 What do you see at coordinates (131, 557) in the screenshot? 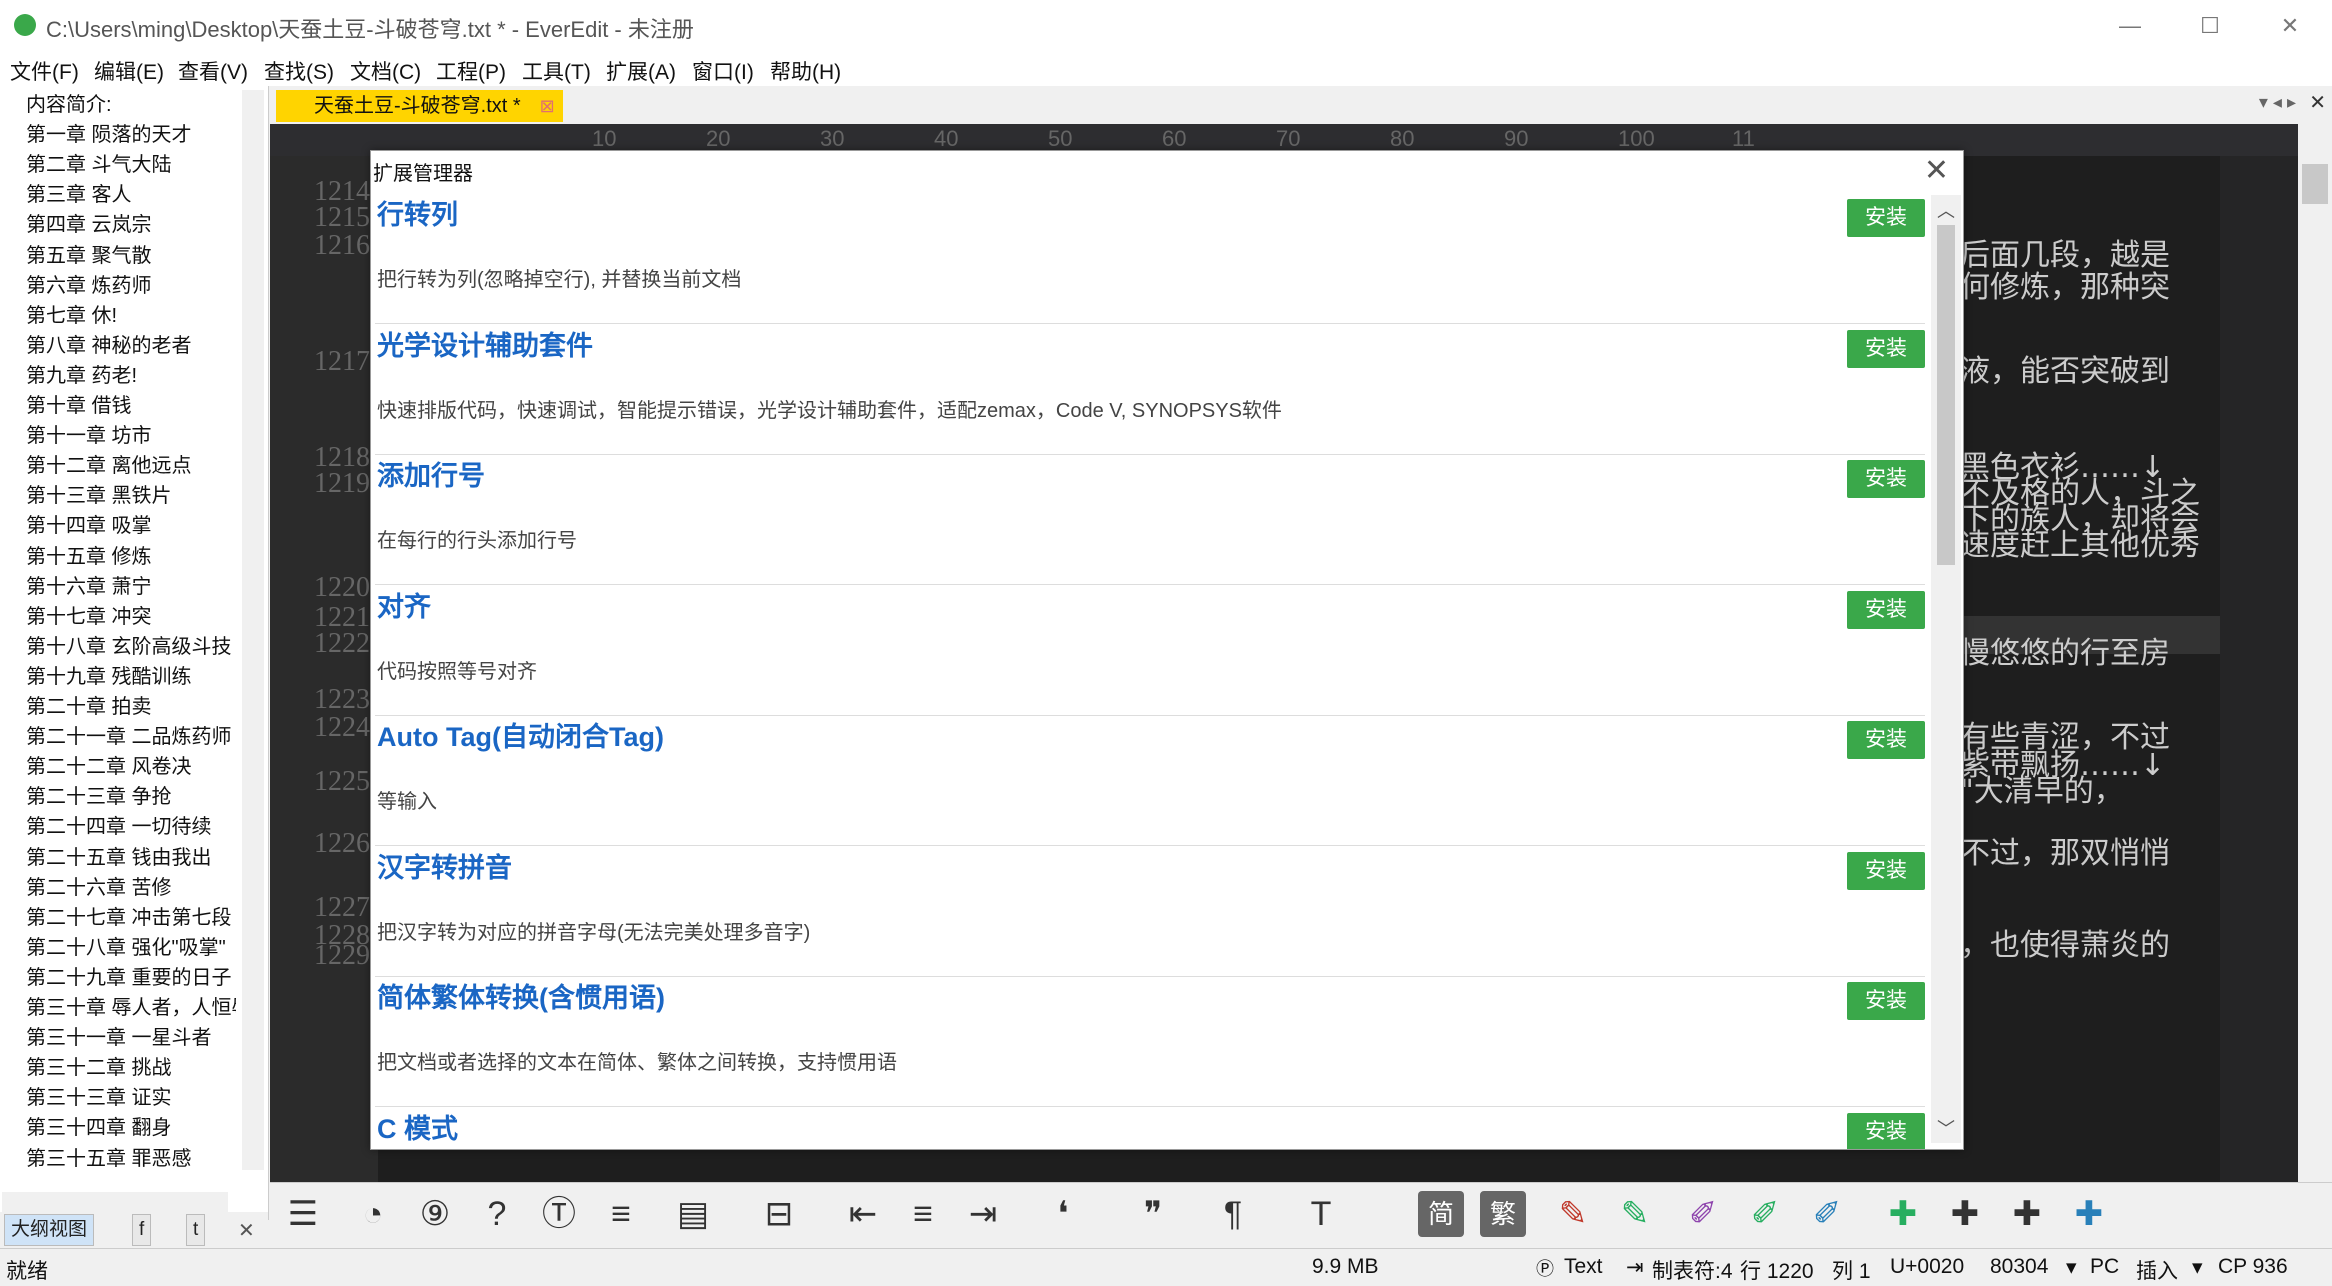
I see `outline-item: 第十五章 修炼` at bounding box center [131, 557].